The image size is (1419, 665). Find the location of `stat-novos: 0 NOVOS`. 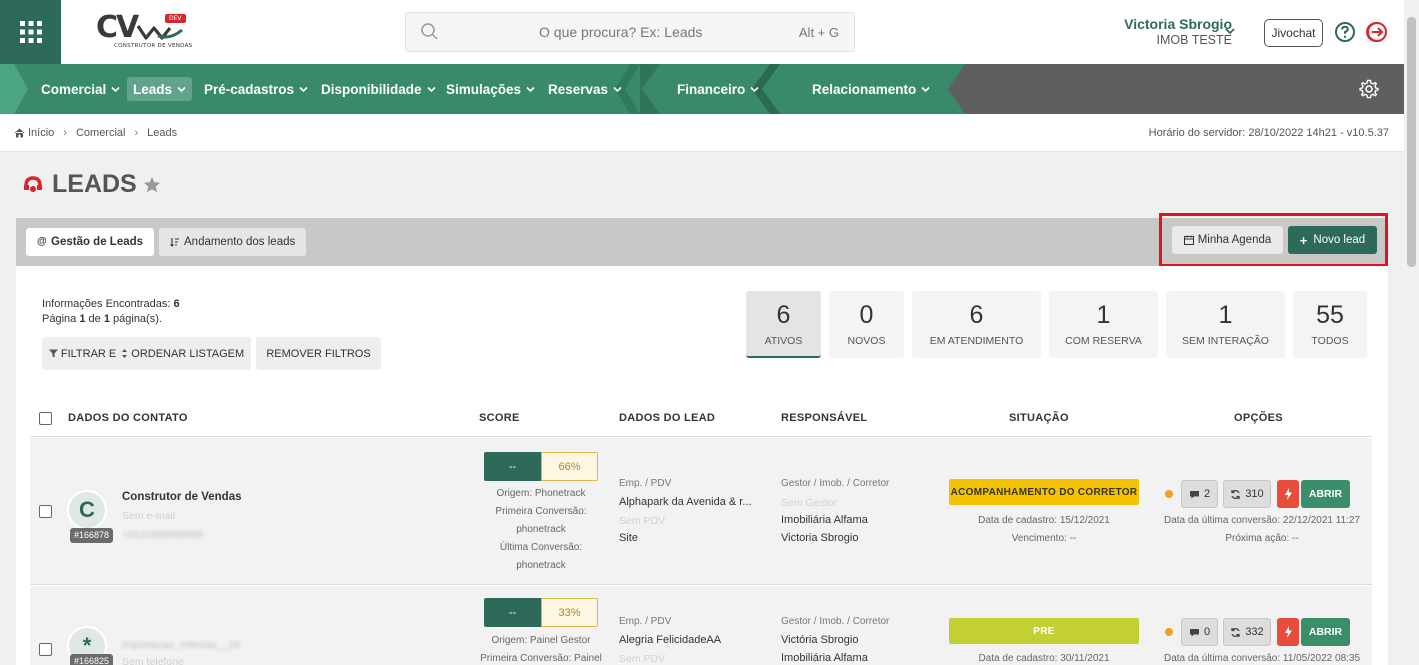

stat-novos: 0 NOVOS is located at coordinates (866, 324).